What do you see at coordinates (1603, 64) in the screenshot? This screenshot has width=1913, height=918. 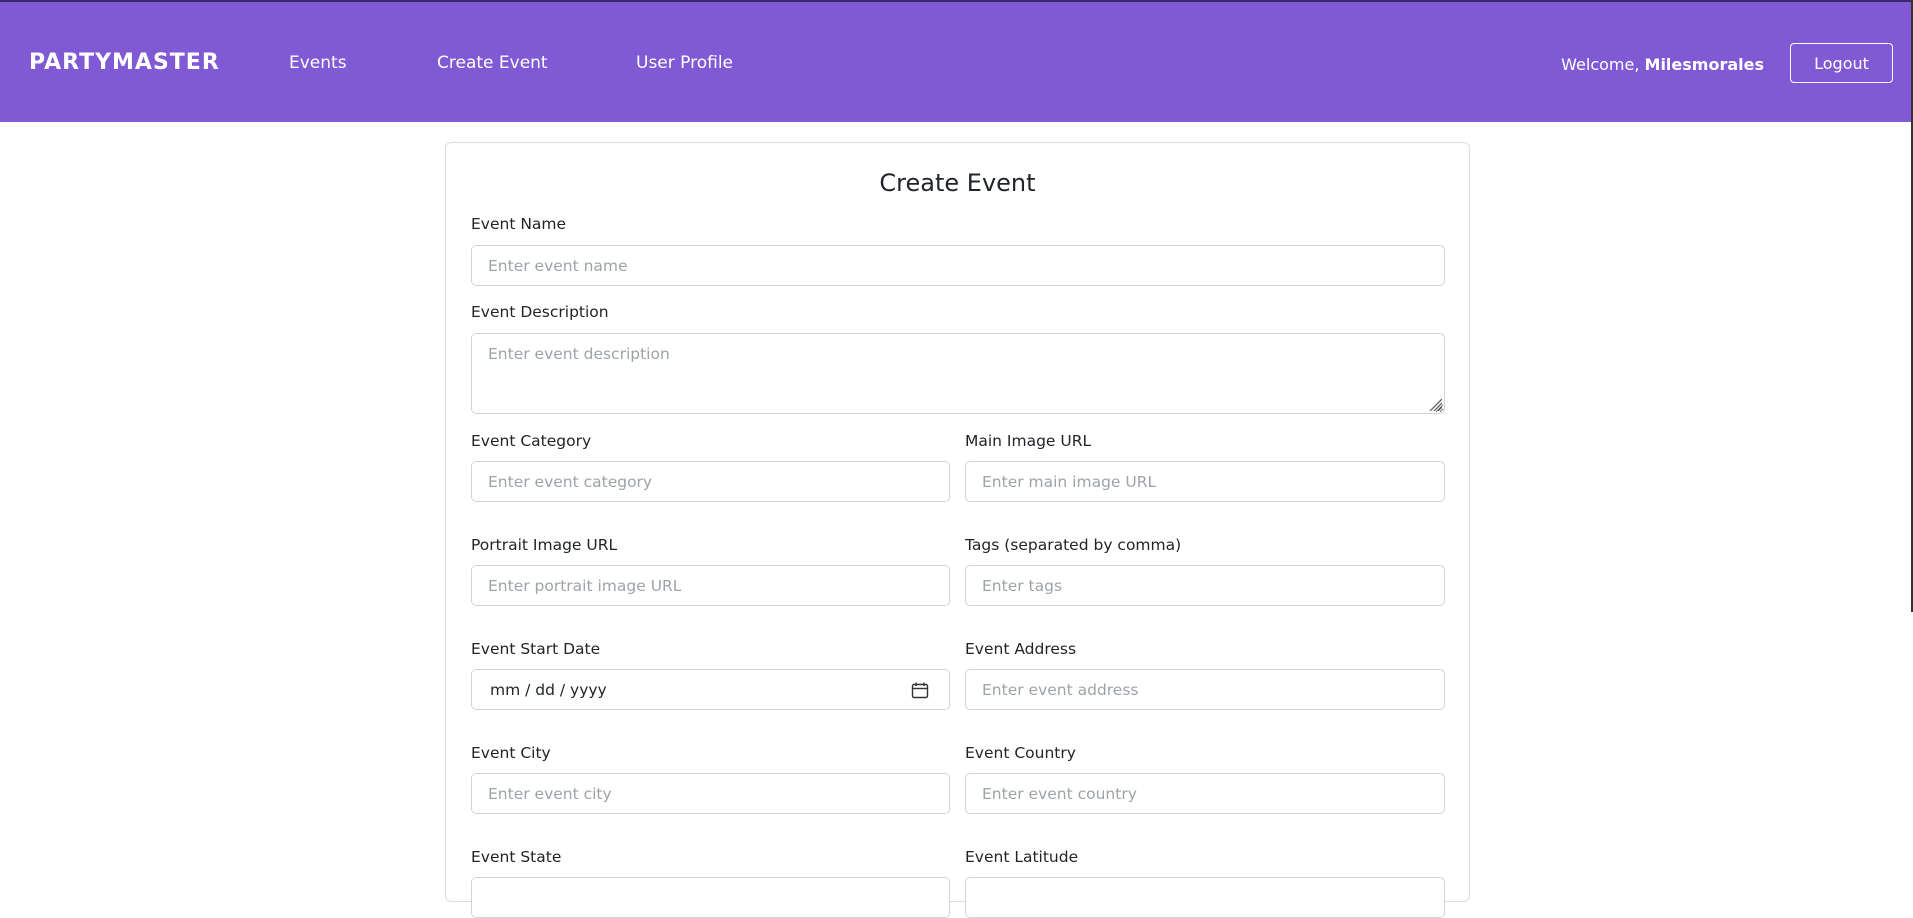 I see `welcome-prefix: Welcome,` at bounding box center [1603, 64].